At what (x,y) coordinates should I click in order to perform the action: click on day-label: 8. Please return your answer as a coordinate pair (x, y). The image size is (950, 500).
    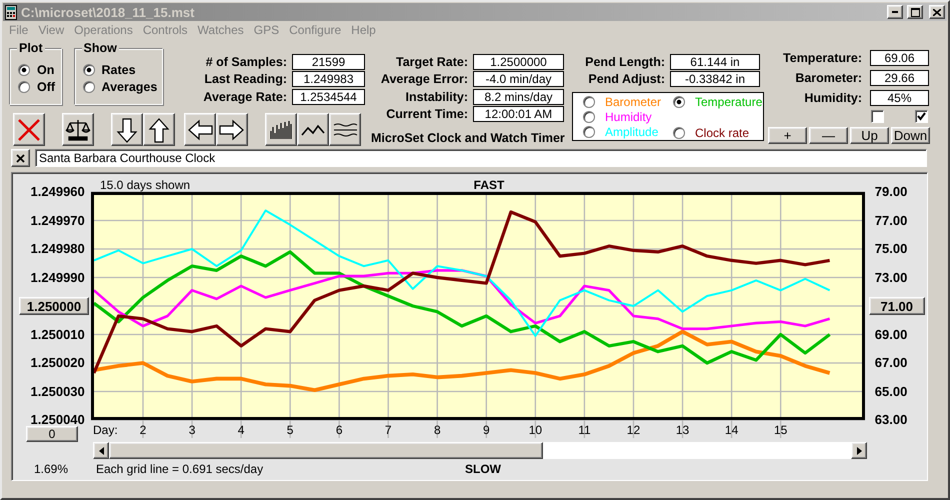
    Looking at the image, I should click on (437, 430).